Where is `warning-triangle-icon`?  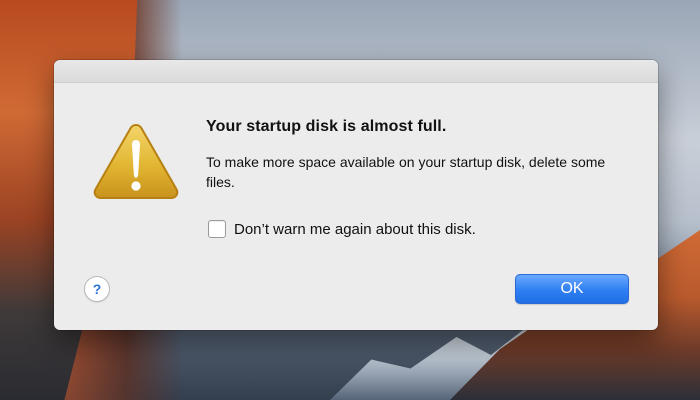
warning-triangle-icon is located at coordinates (136, 161).